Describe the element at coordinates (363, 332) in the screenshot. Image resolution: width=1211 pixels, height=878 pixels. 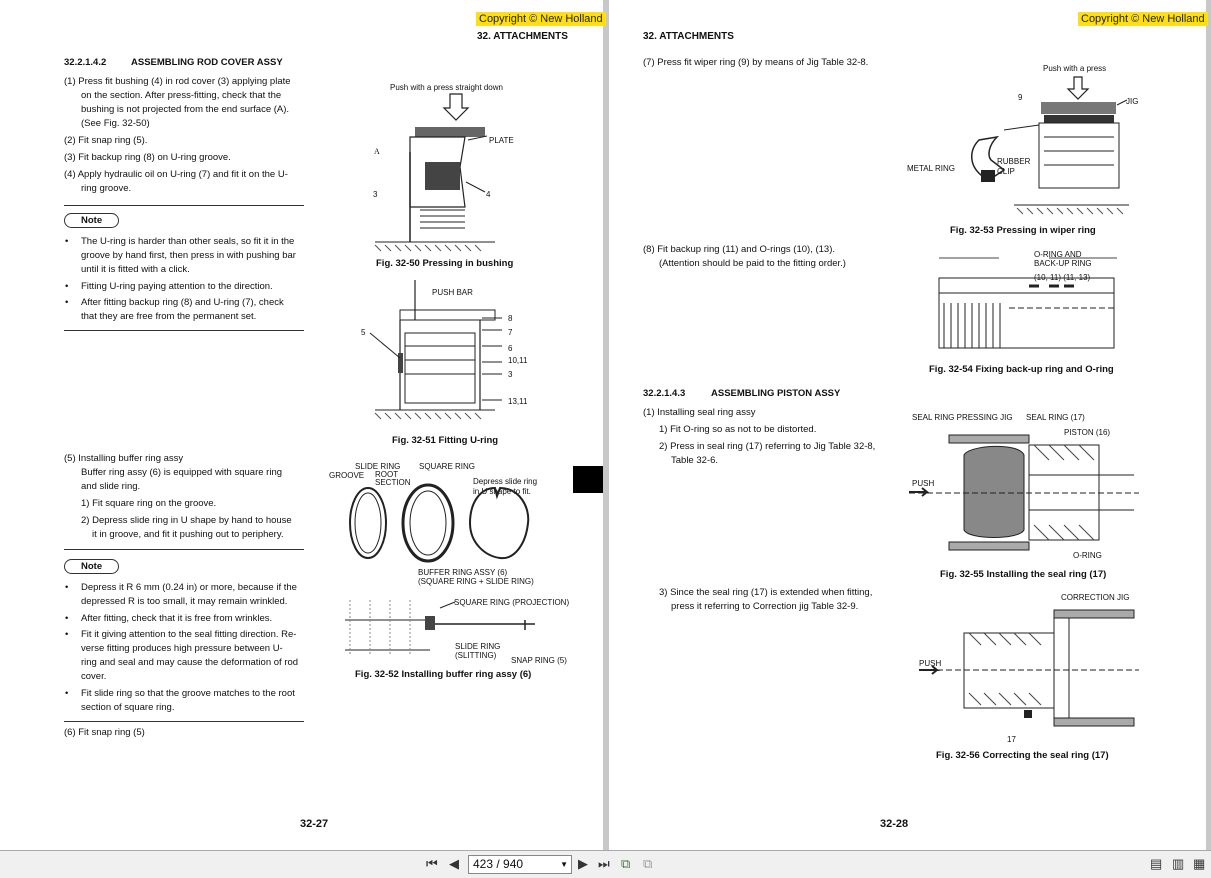
I see `fig-label: 5` at that location.